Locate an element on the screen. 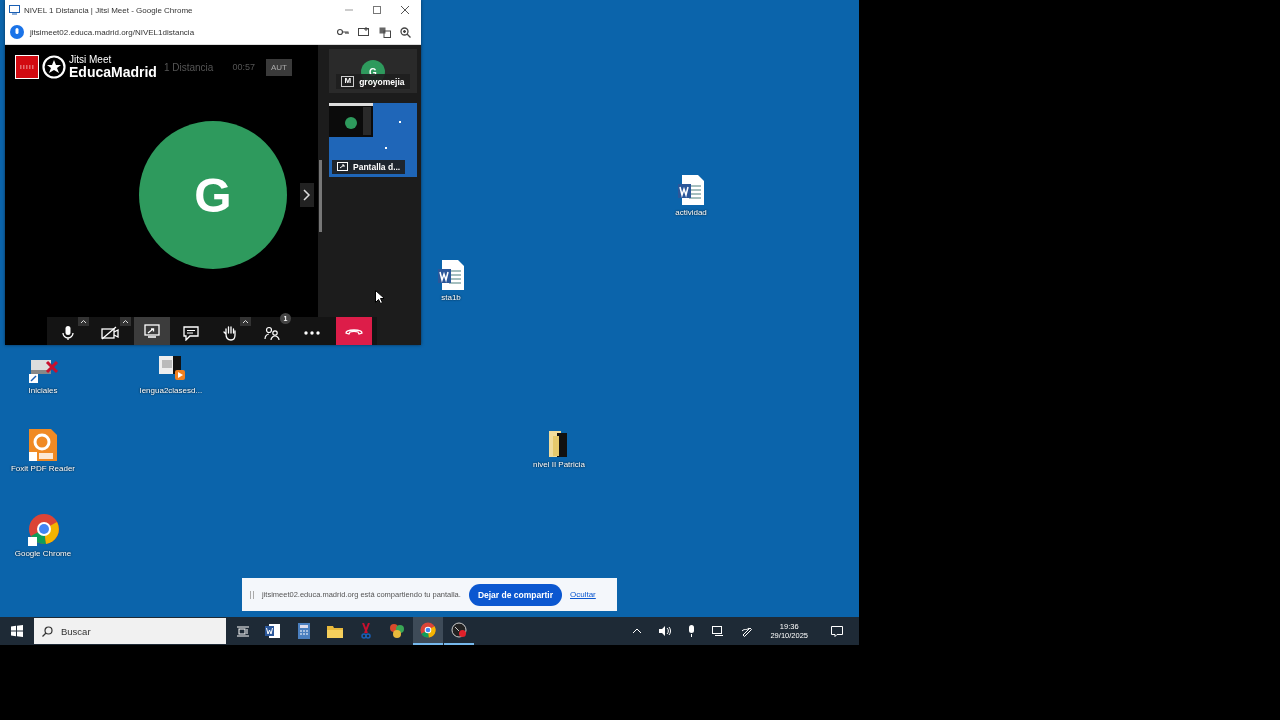 This screenshot has height=720, width=1280. folder-icon is located at coordinates (335, 631).